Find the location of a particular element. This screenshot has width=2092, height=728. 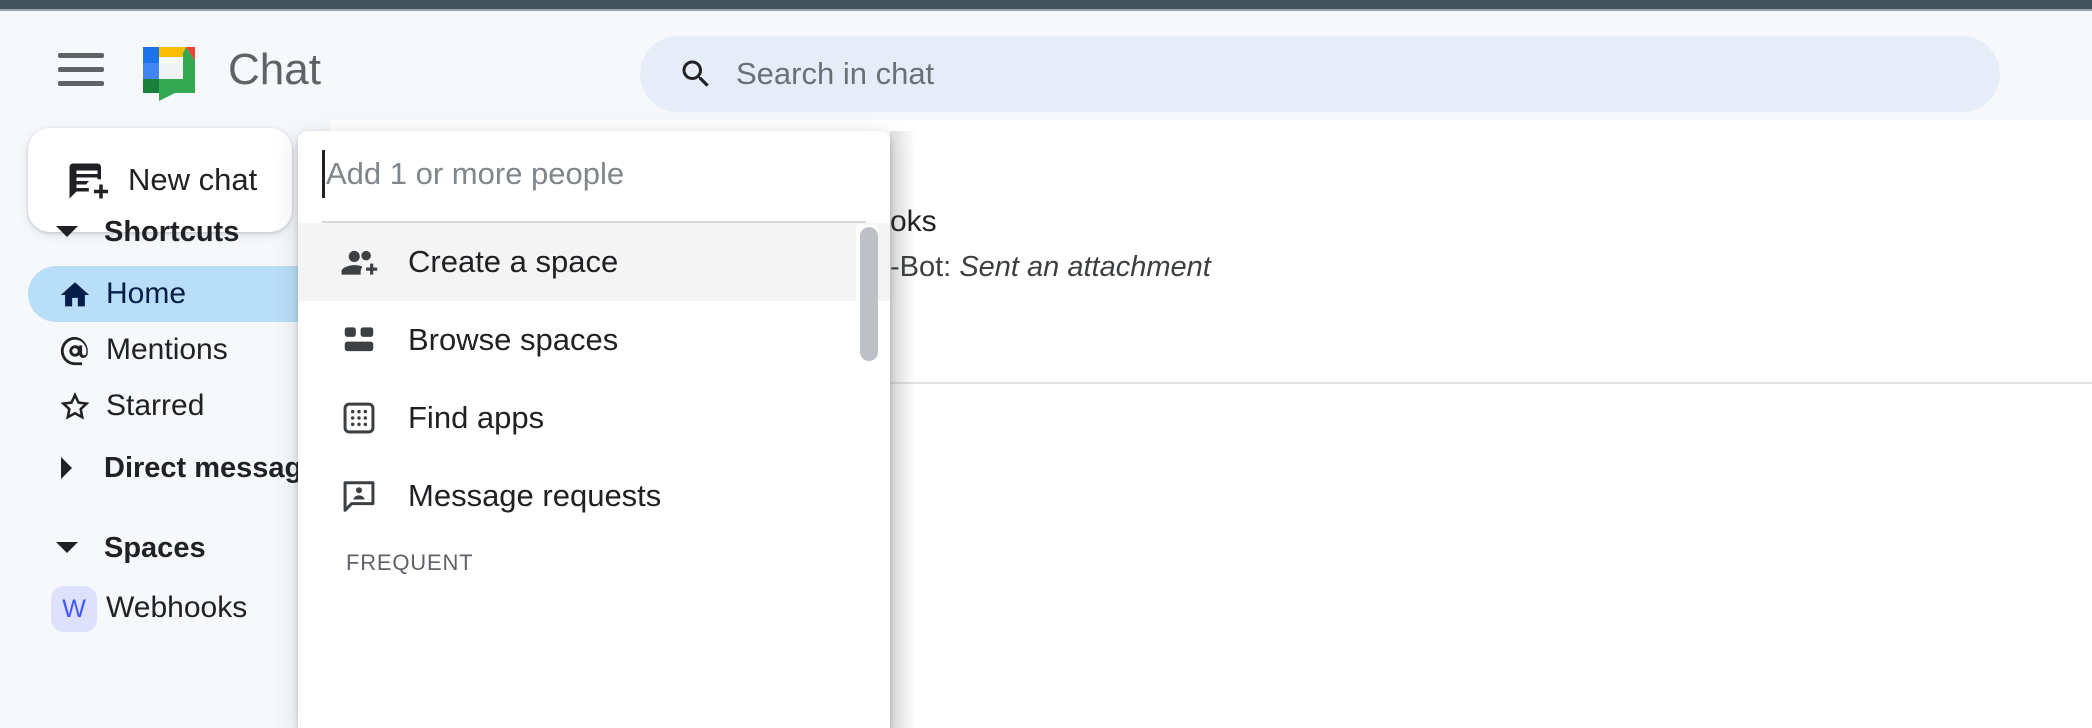

dropdown-item-browse-spaces: Browse spaces is located at coordinates (594, 340).